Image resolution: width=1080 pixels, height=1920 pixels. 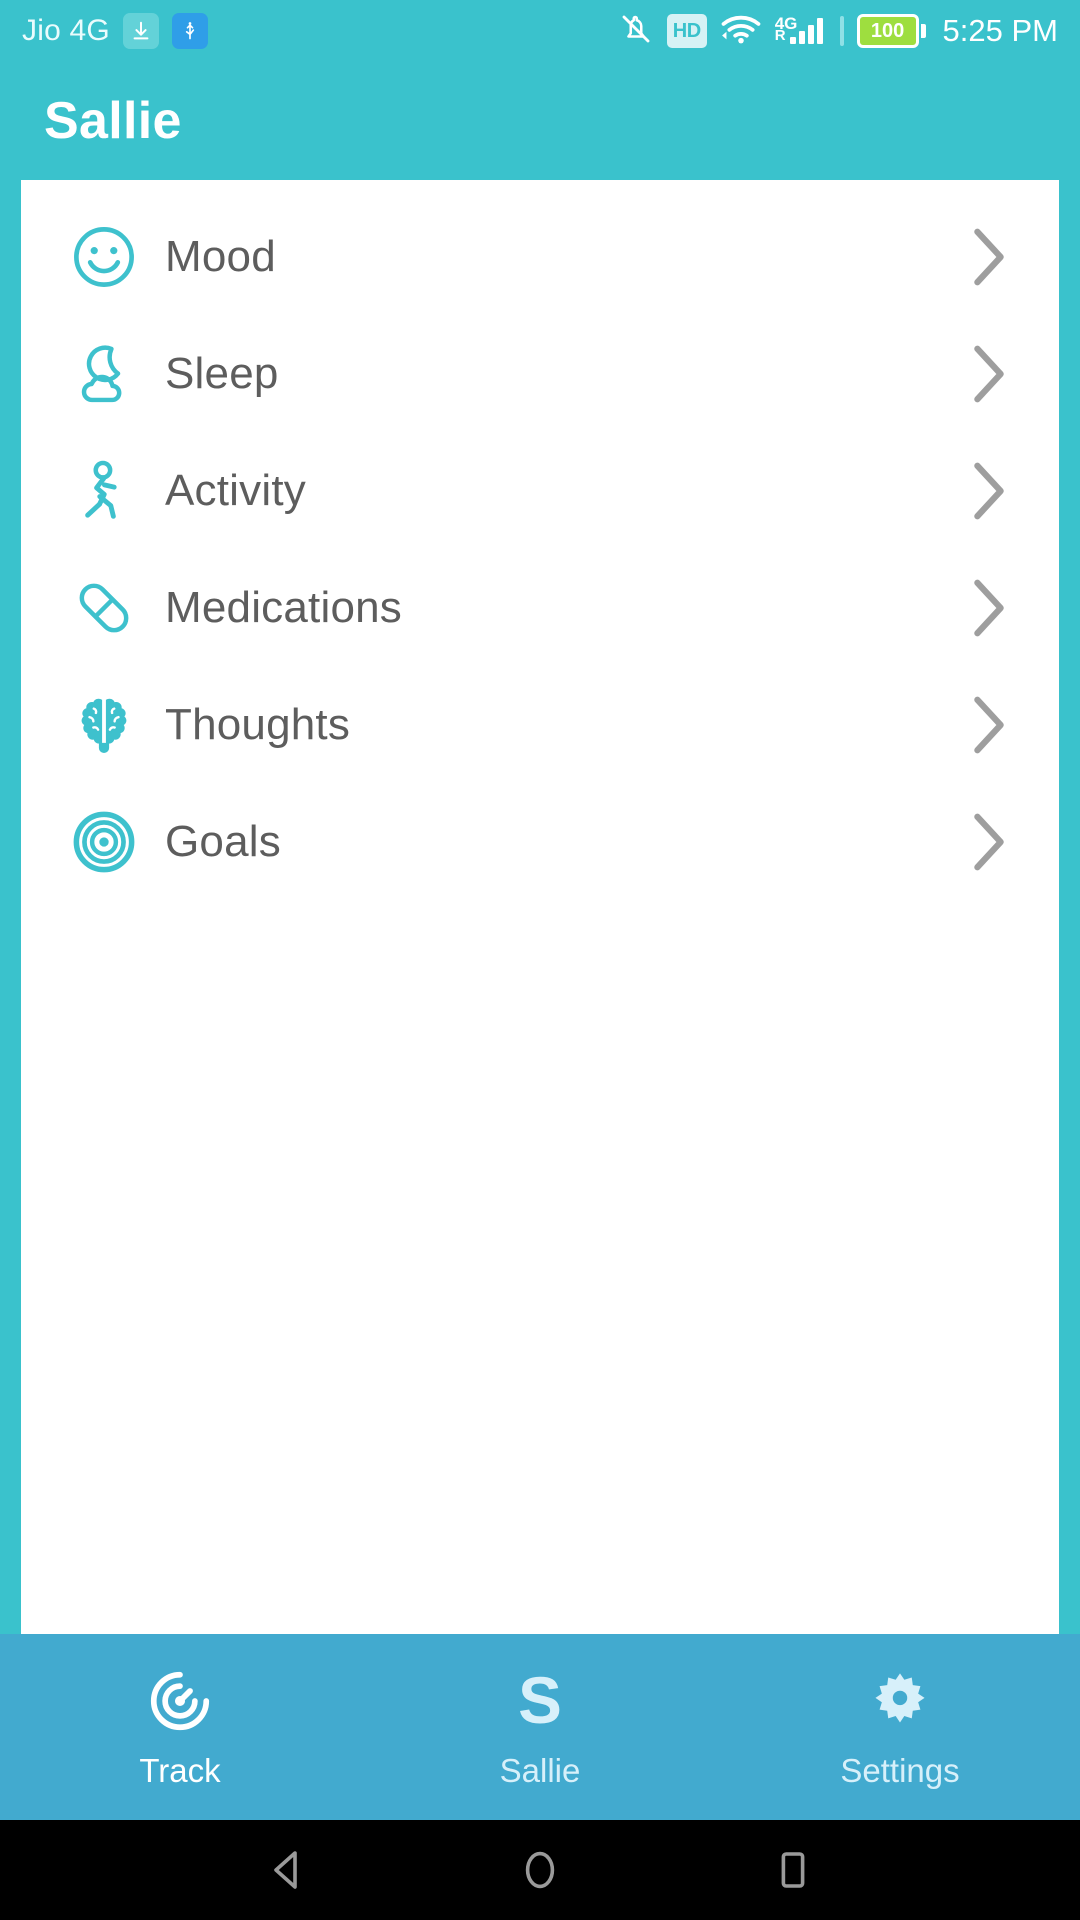 I want to click on home-circle-icon, so click(x=540, y=1870).